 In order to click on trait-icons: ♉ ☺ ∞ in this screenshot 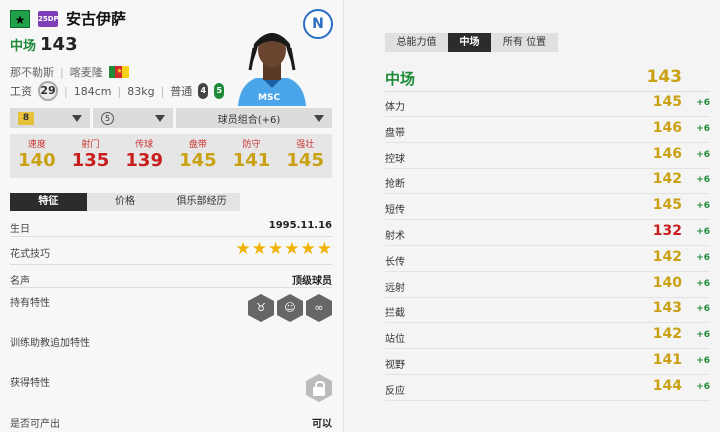, I will do `click(290, 308)`.